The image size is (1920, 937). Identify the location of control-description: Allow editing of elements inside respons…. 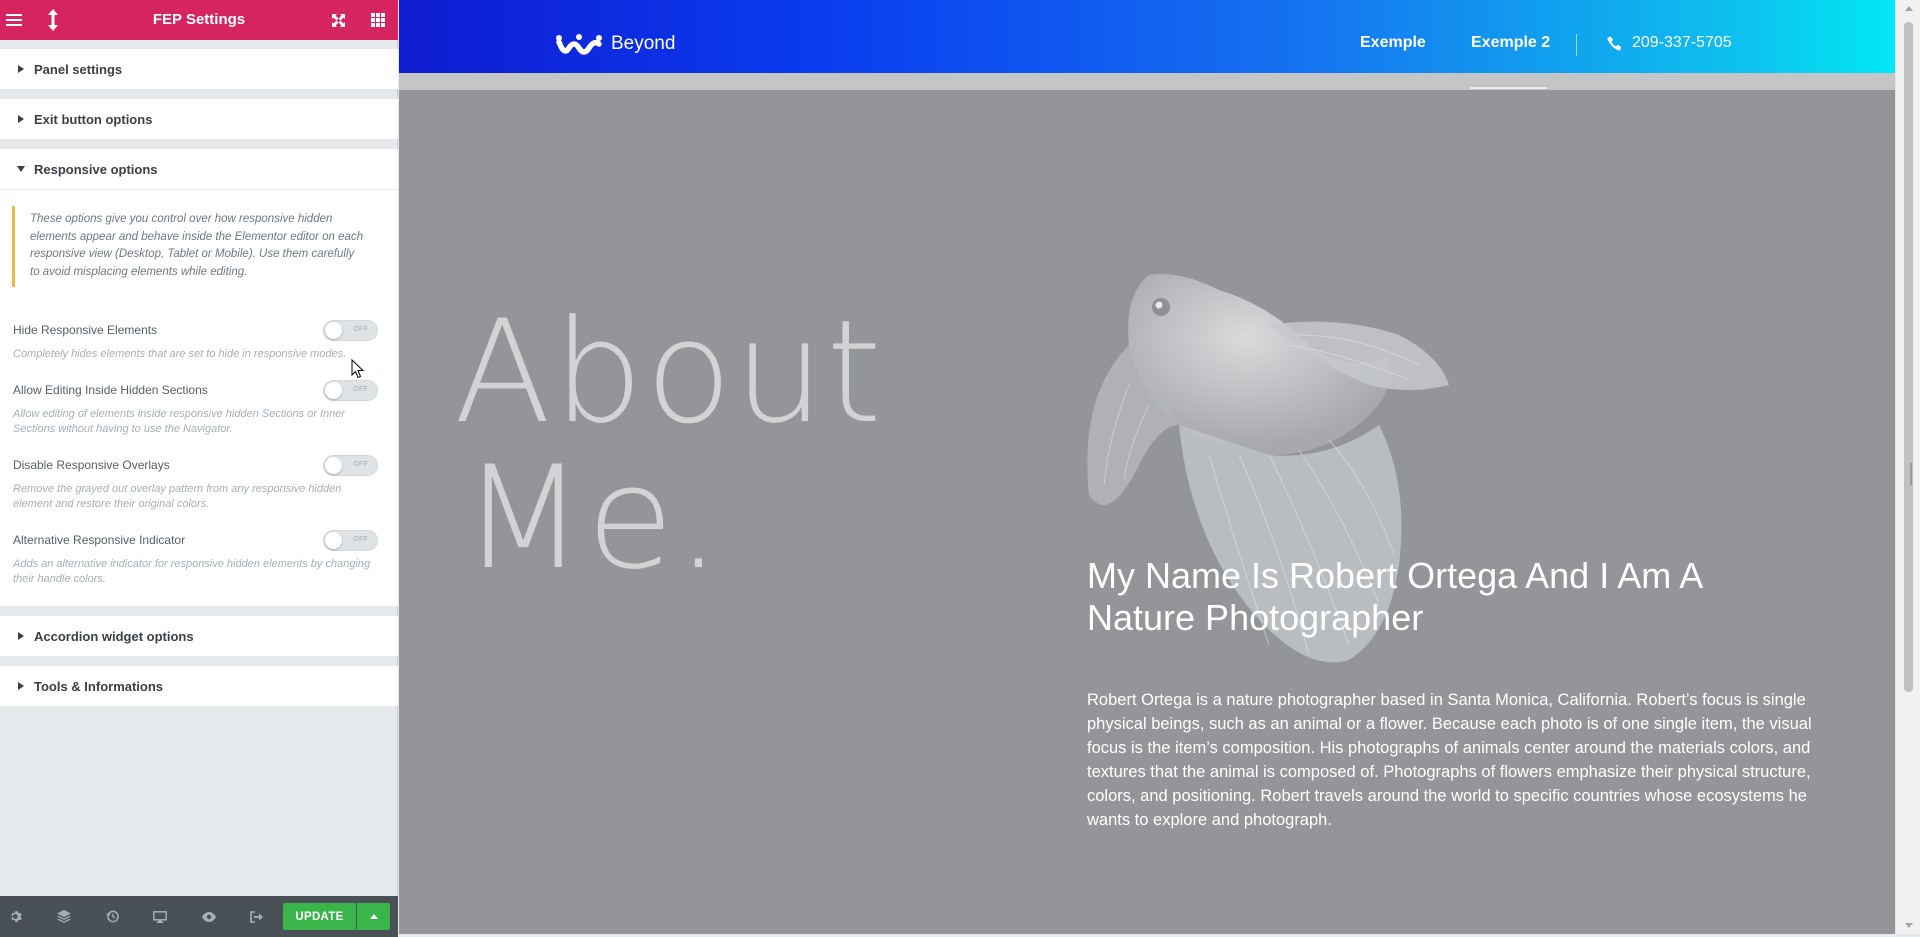
(179, 421).